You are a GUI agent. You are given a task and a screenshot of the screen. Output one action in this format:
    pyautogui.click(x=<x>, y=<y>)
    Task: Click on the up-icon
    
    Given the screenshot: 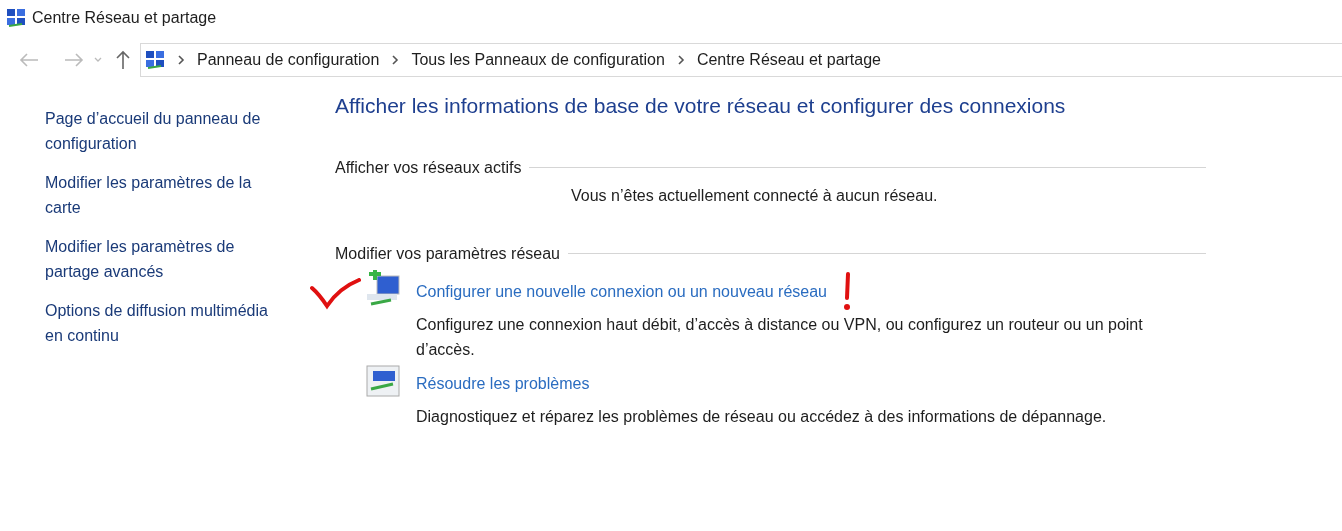 What is the action you would take?
    pyautogui.click(x=123, y=60)
    